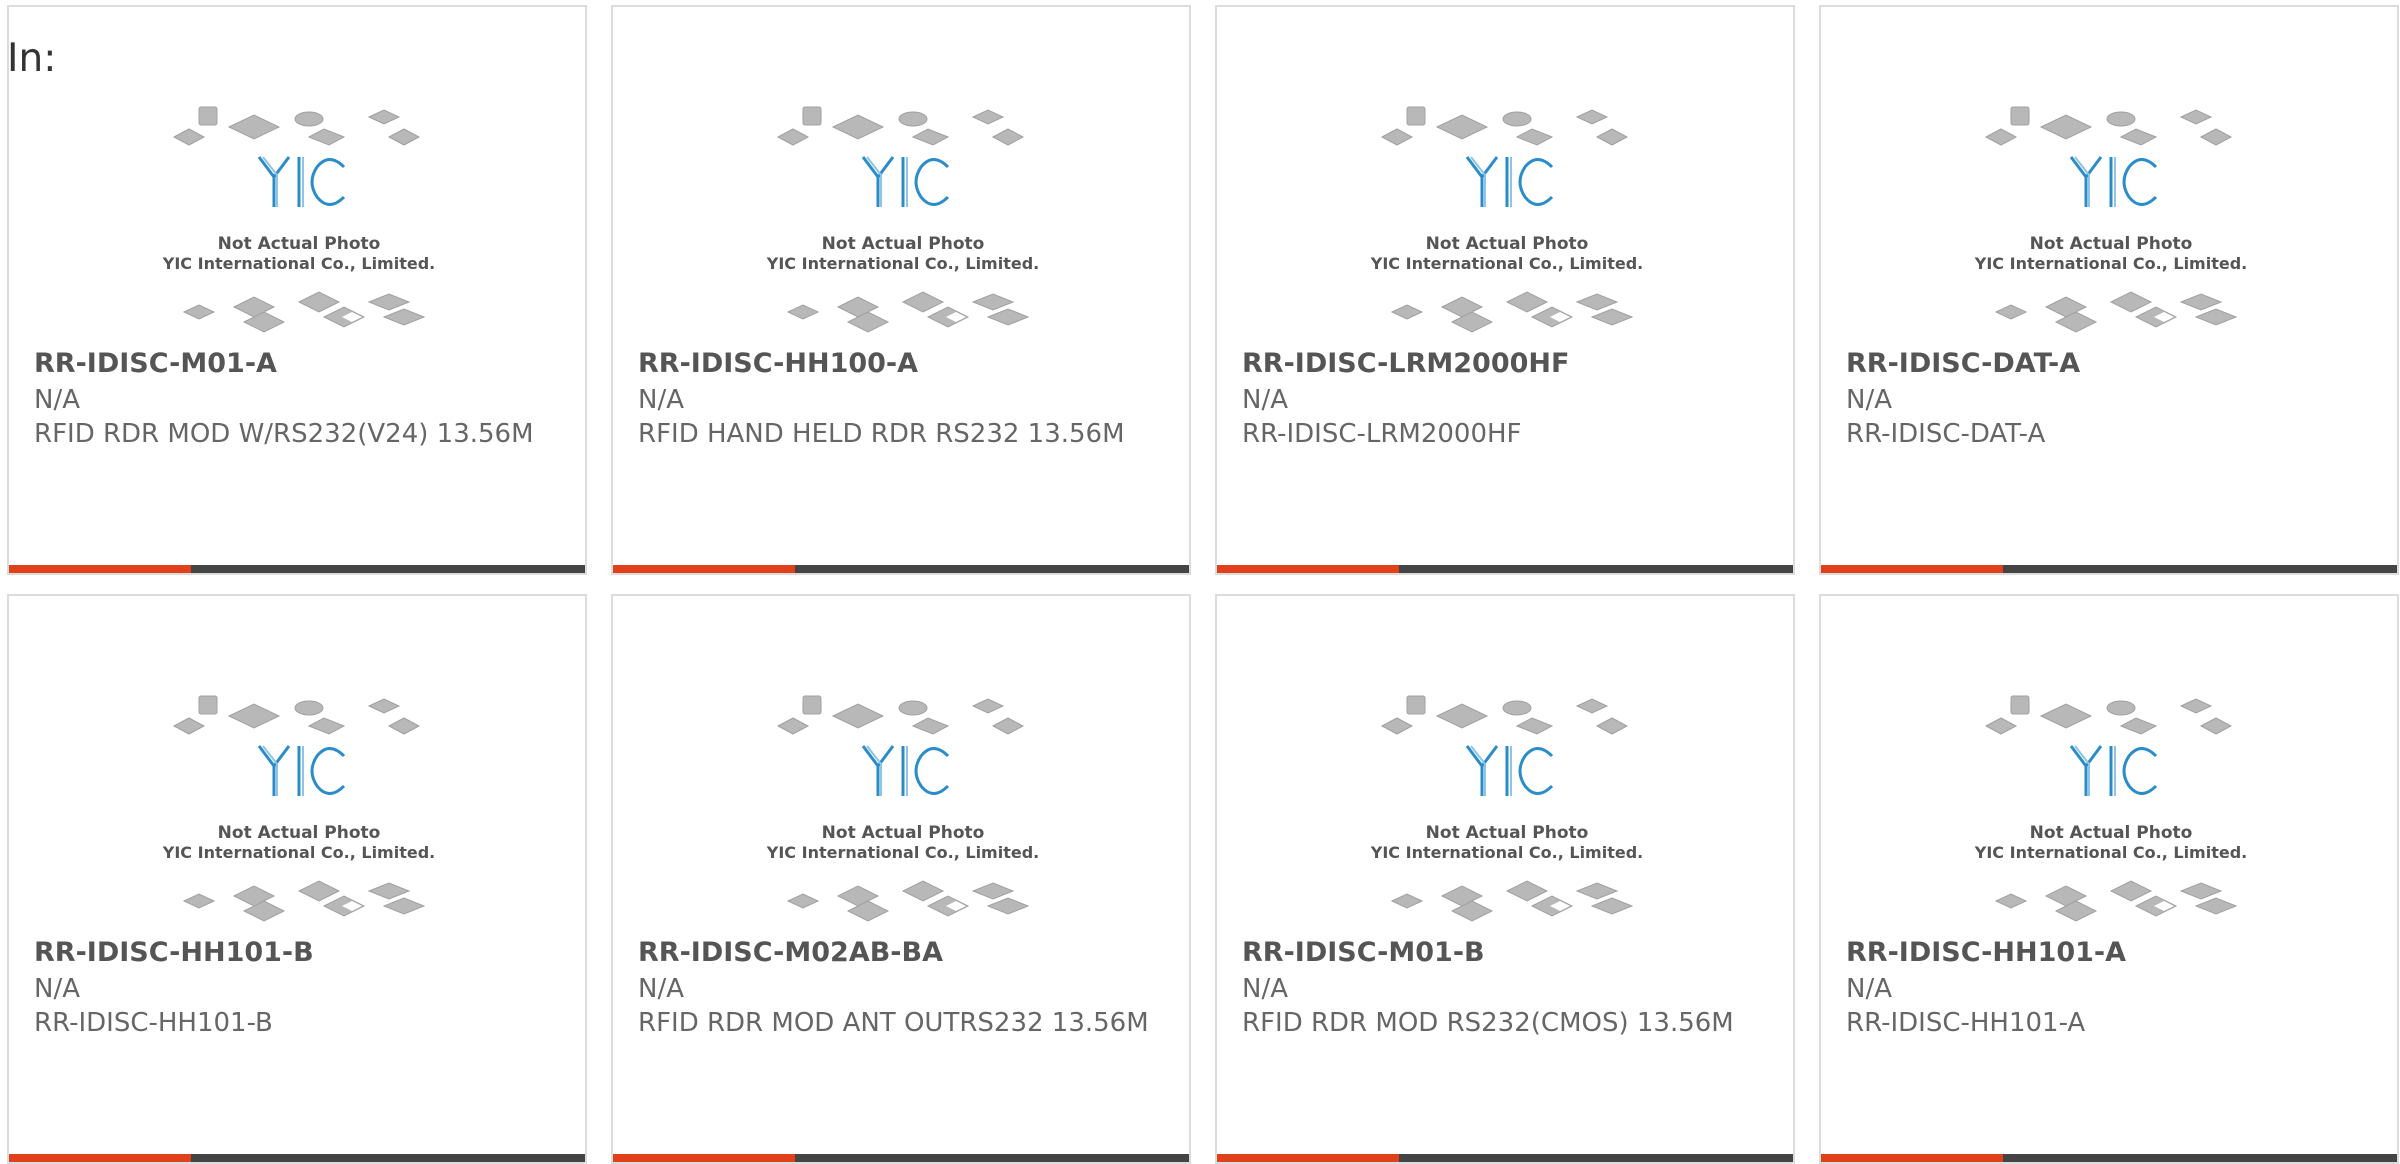 The width and height of the screenshot is (2400, 1164). Describe the element at coordinates (284, 434) in the screenshot. I see `product-description: RFID RDR MOD W/RS232(V24) 13.56M` at that location.